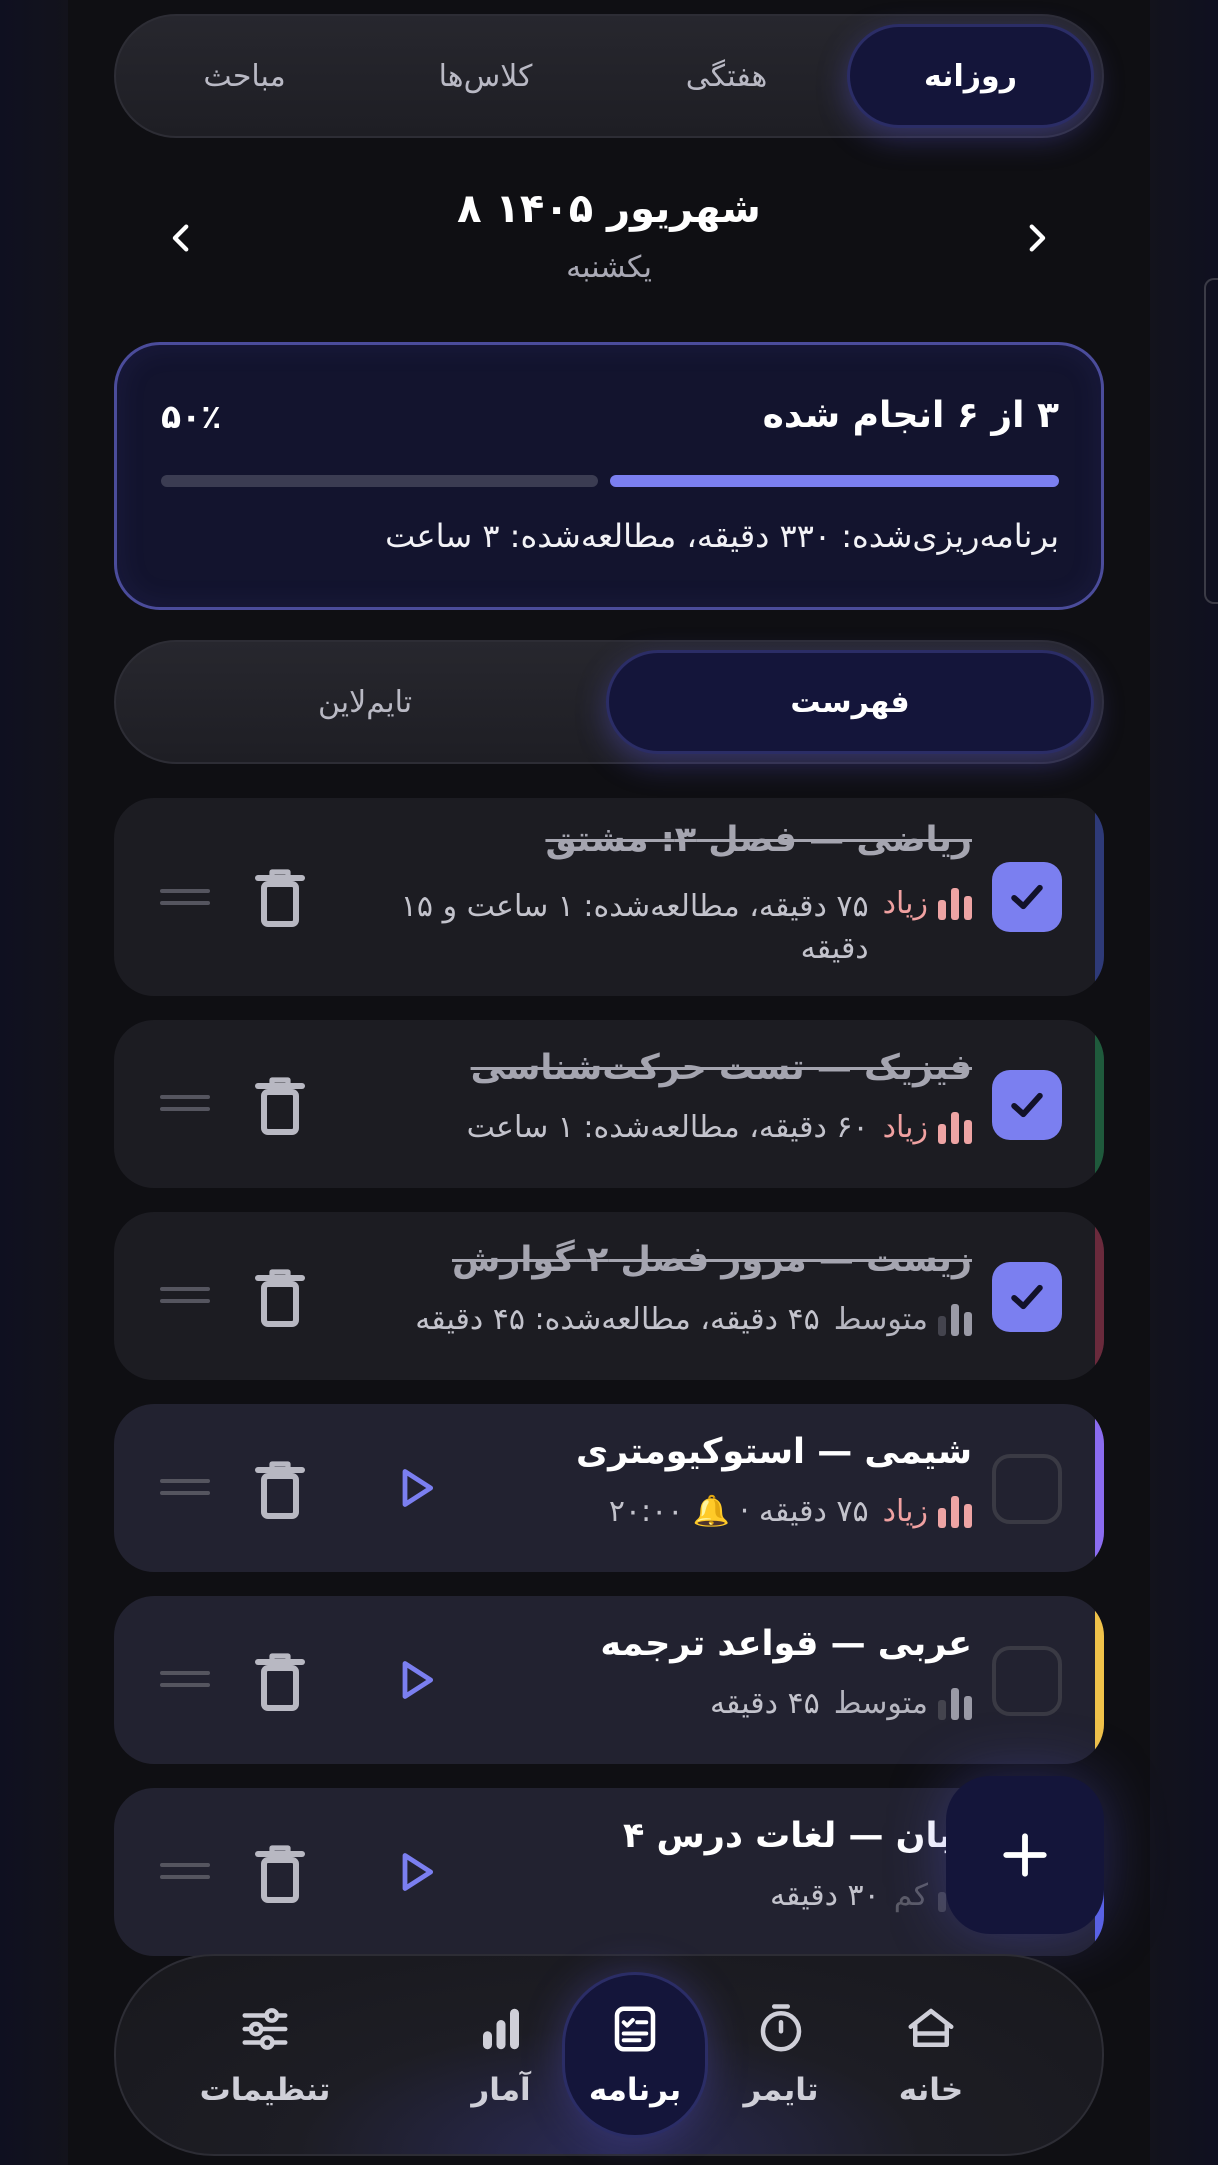  Describe the element at coordinates (609, 209) in the screenshot. I see `date-title: ۸ شهریور ۱۴۰۵` at that location.